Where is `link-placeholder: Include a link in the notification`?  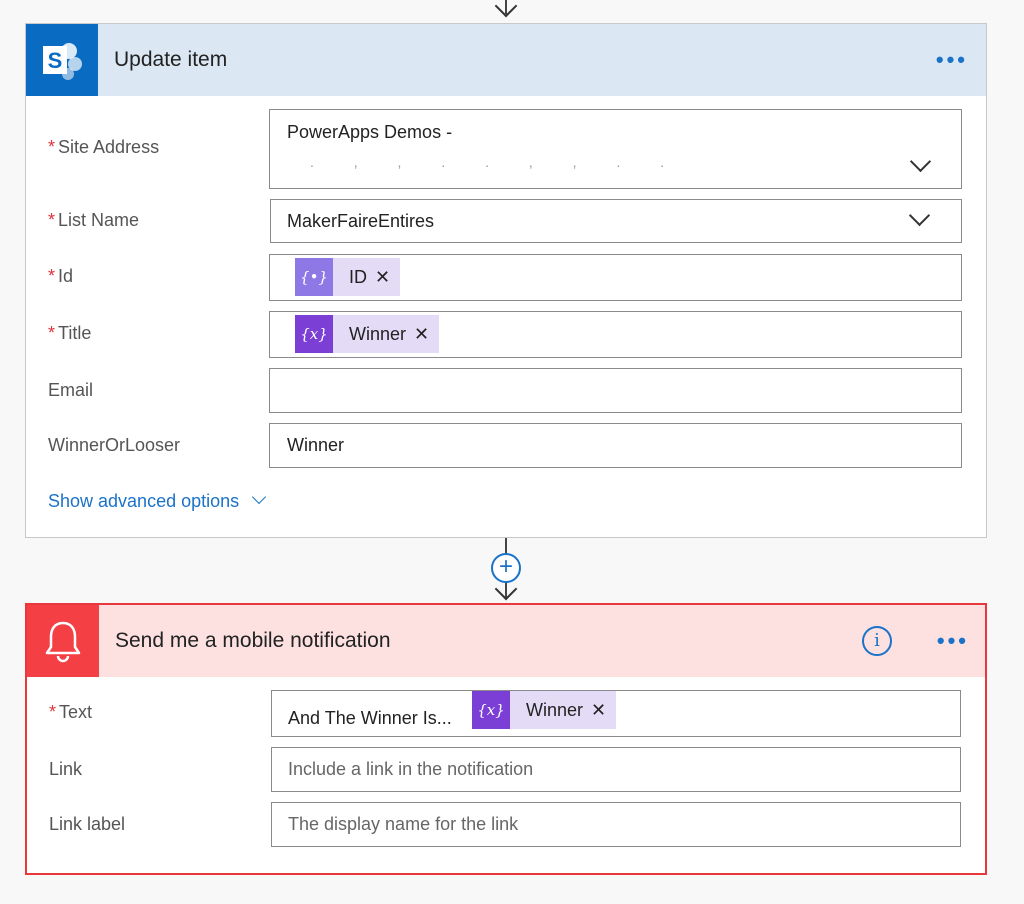
link-placeholder: Include a link in the notification is located at coordinates (411, 769).